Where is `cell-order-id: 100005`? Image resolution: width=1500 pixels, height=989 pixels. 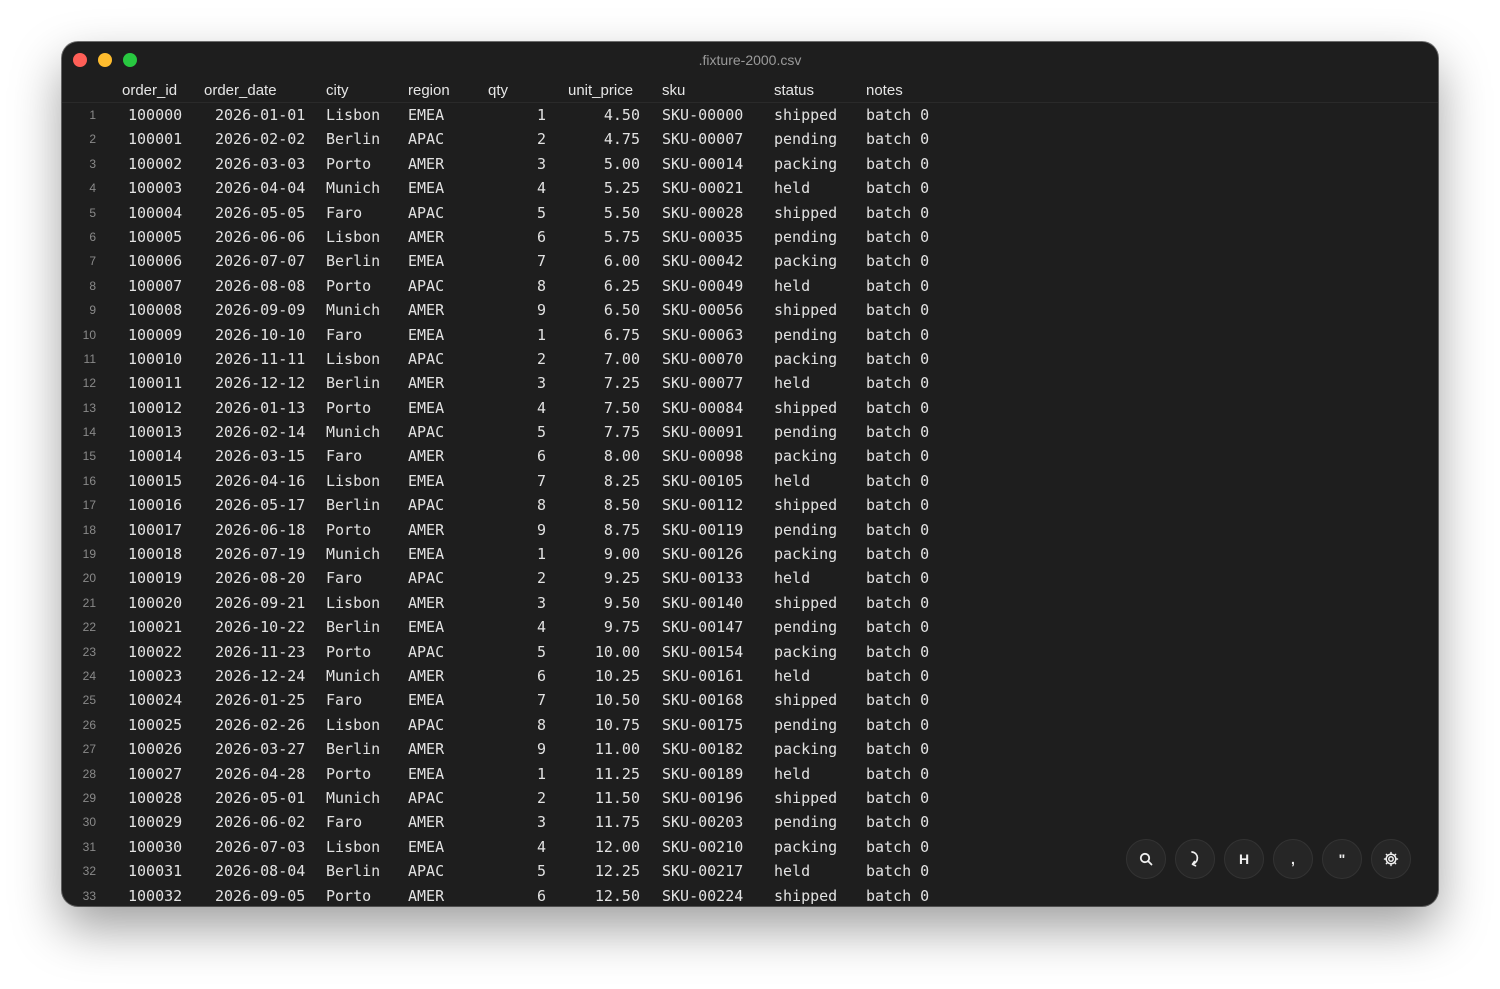 cell-order-id: 100005 is located at coordinates (155, 237).